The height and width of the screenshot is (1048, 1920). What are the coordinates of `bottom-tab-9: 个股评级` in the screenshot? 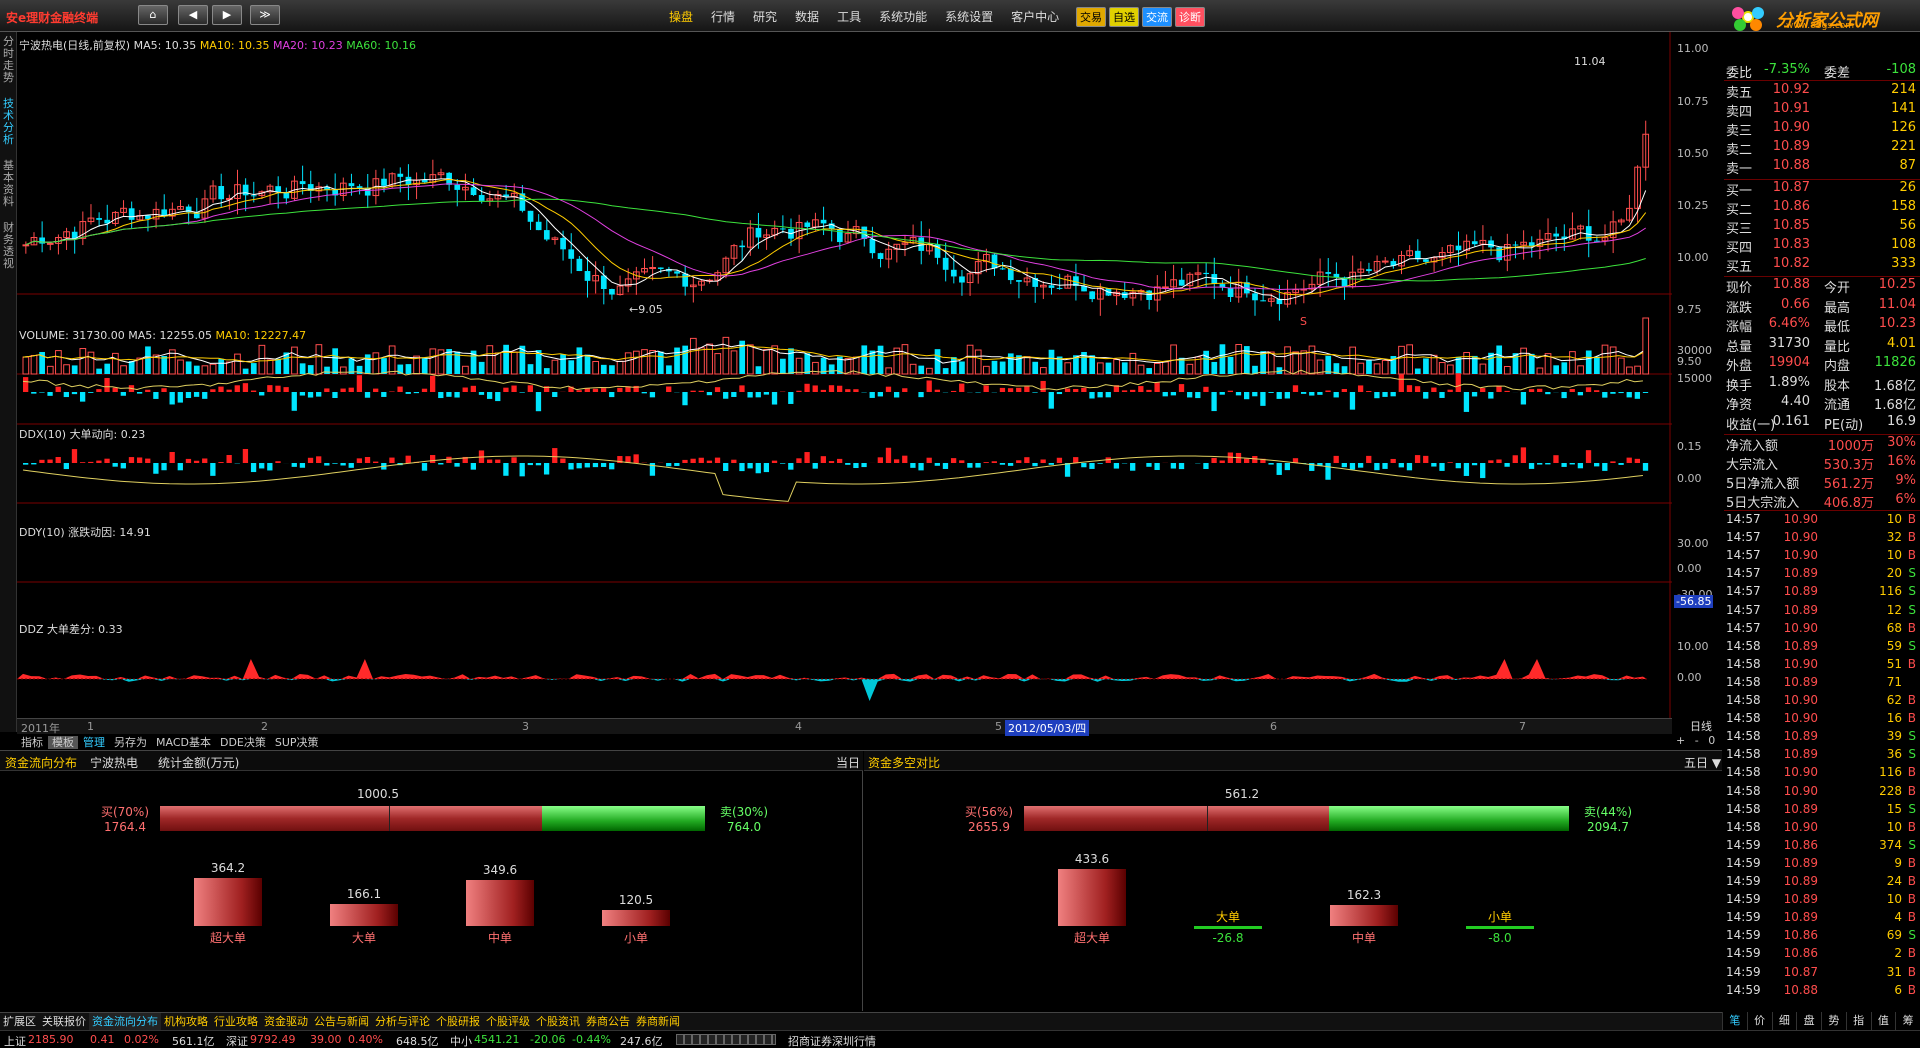 It's located at (508, 1022).